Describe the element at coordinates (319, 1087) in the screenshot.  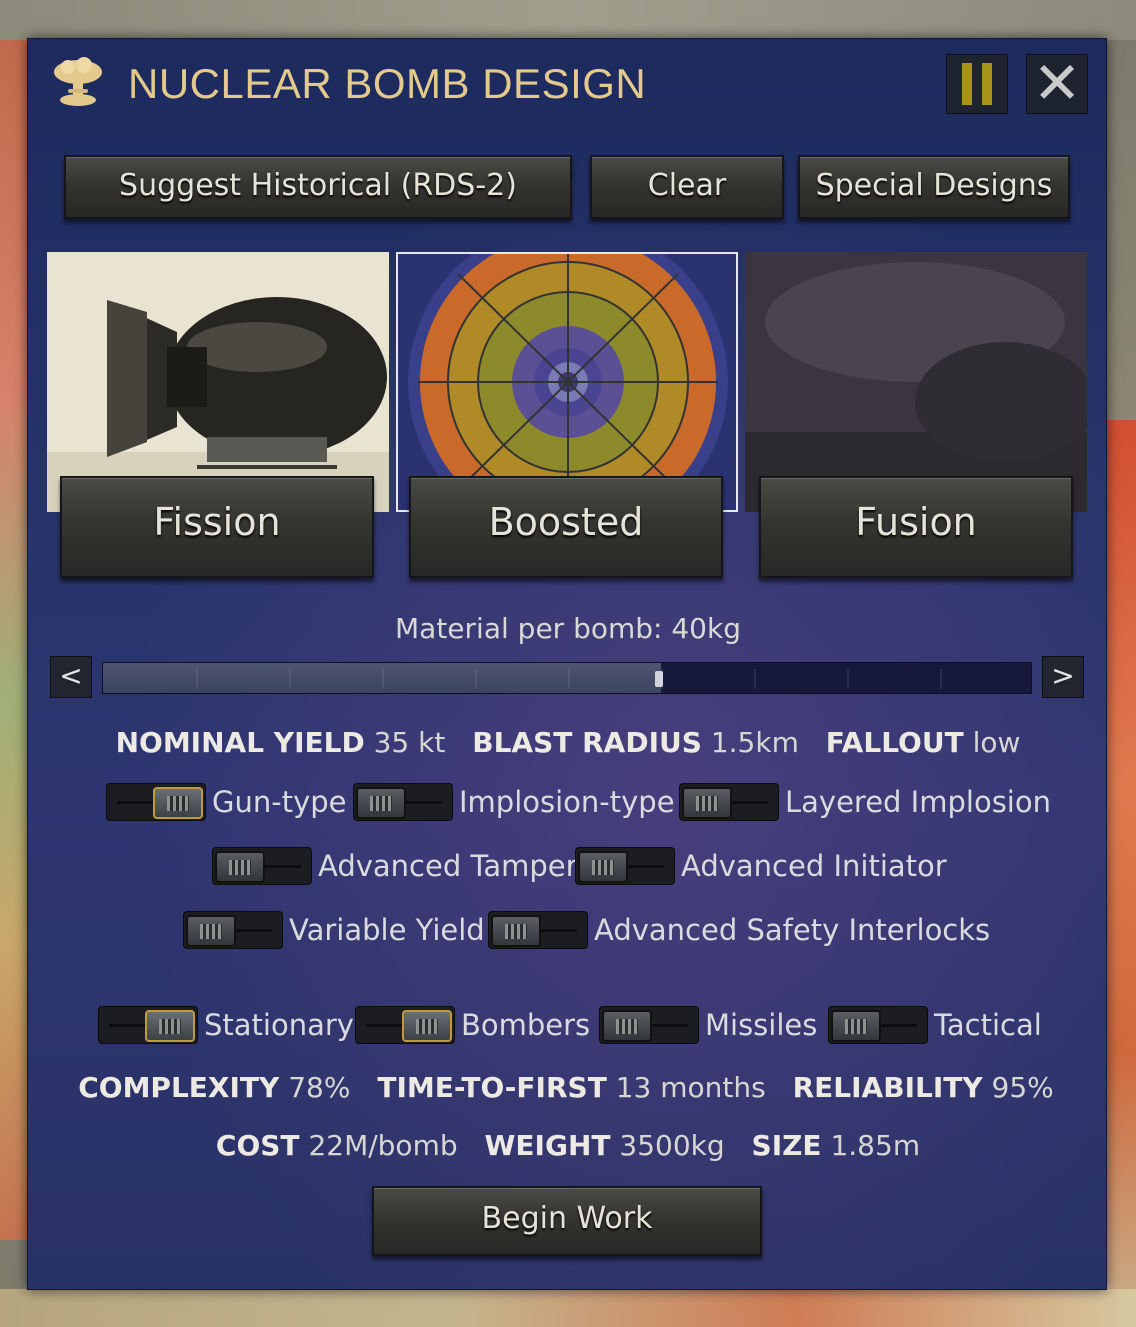
I see `complexity-value: 78%` at that location.